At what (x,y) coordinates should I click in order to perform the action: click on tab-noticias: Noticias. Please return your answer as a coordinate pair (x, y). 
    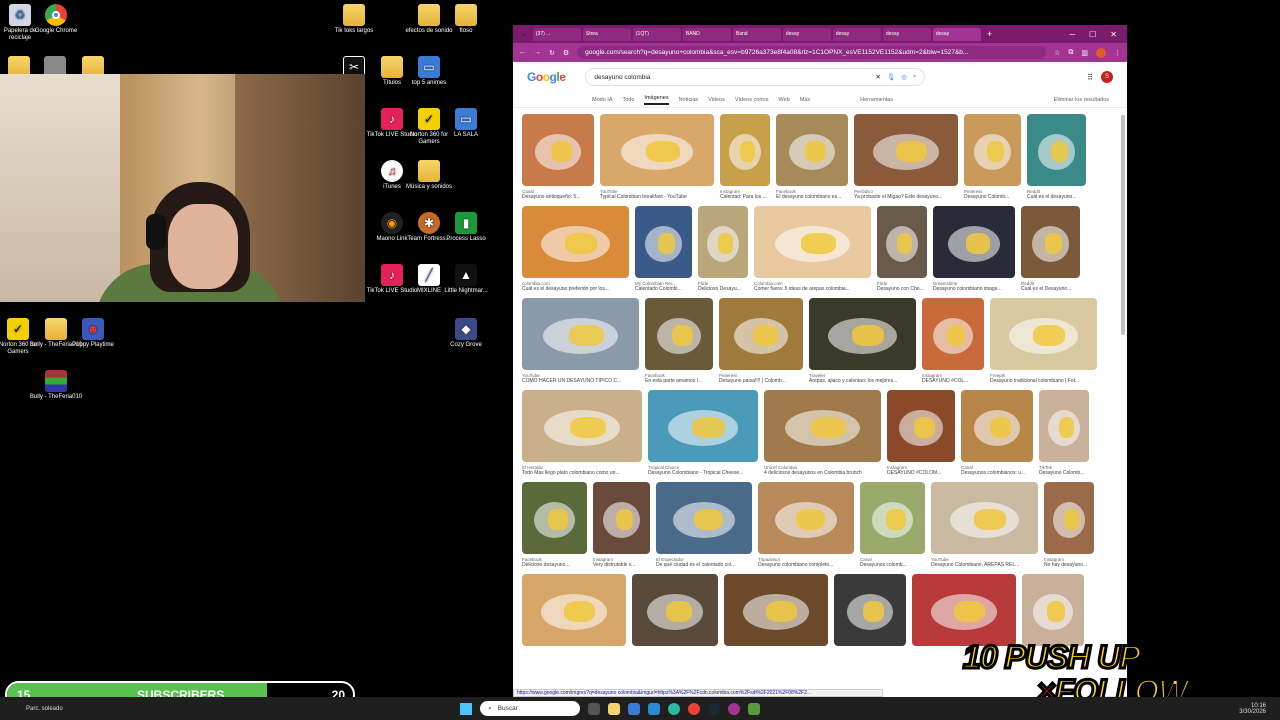
    Looking at the image, I should click on (689, 100).